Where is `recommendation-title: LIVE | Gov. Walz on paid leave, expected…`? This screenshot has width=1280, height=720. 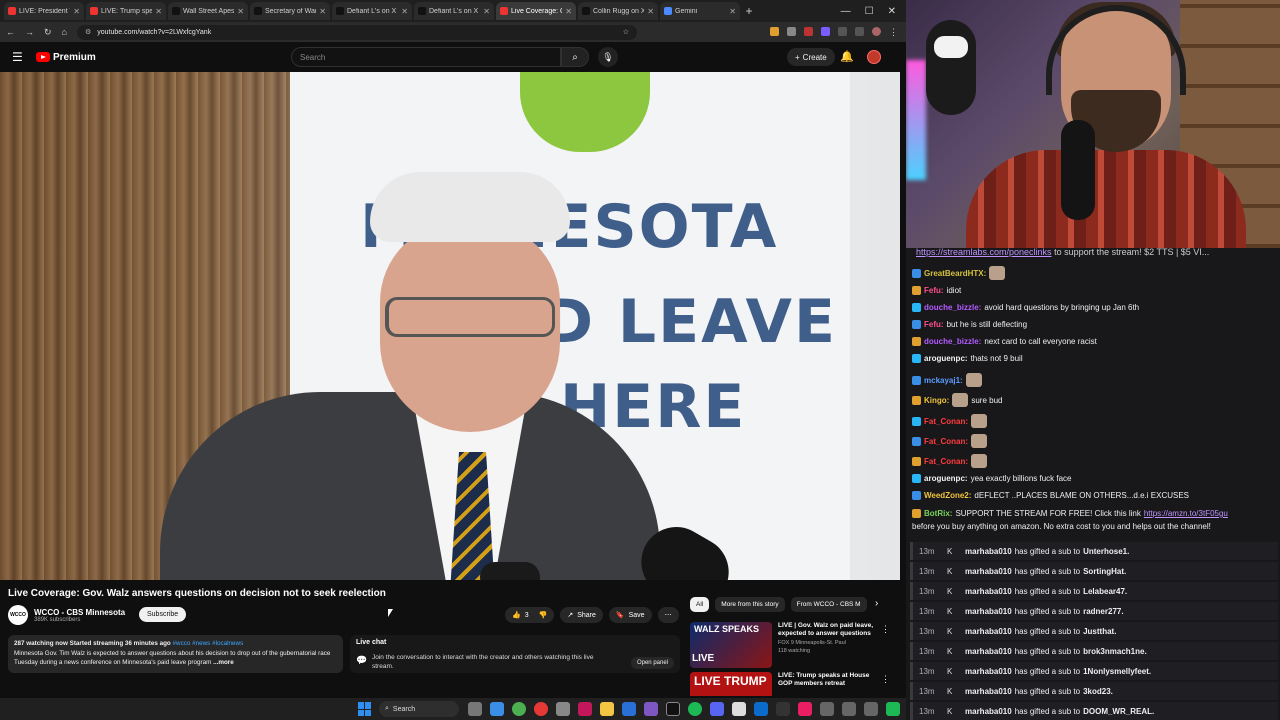 recommendation-title: LIVE | Gov. Walz on paid leave, expected… is located at coordinates (828, 630).